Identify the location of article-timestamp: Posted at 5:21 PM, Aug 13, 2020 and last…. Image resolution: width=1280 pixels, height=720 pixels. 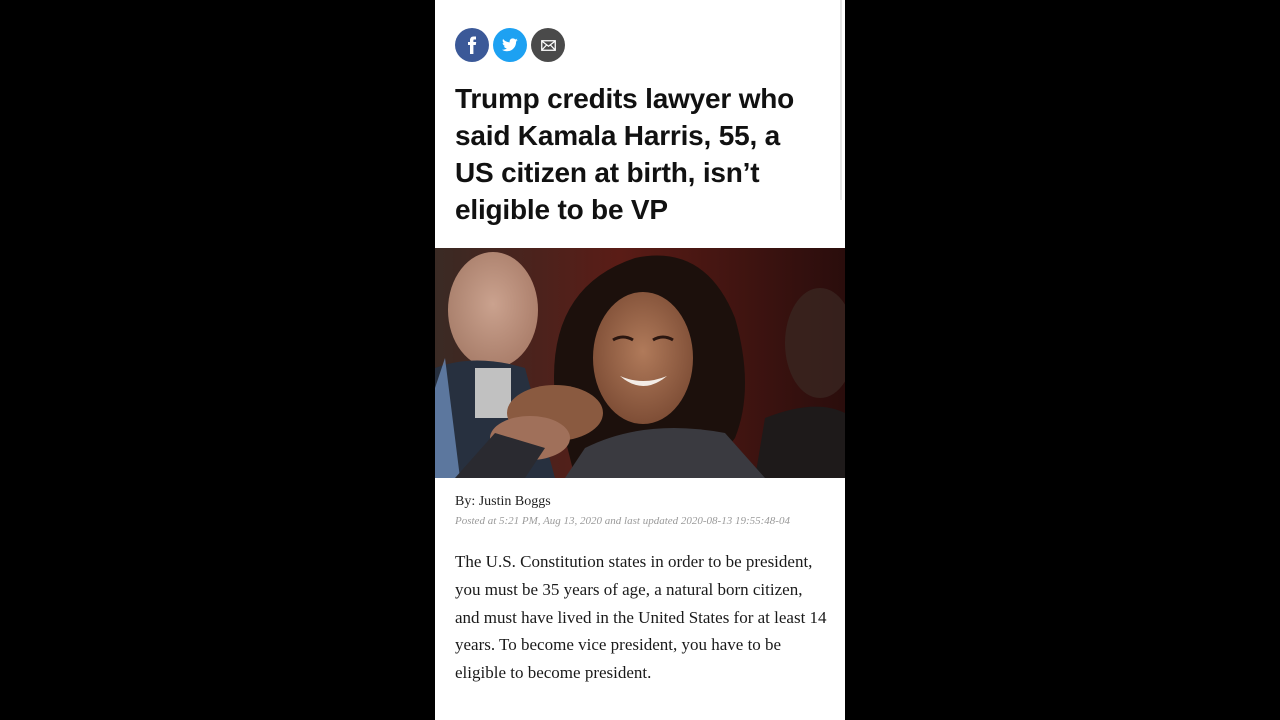
(622, 521).